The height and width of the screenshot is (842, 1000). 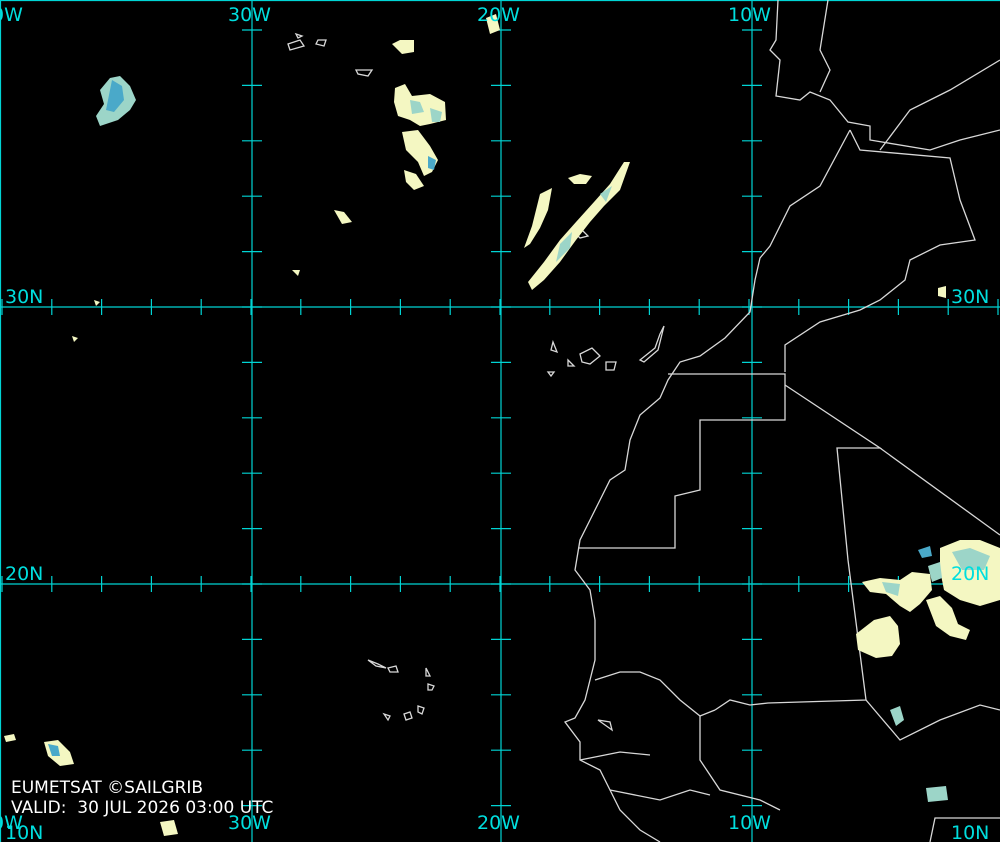 I want to click on lon-label-top-20w: 20W, so click(x=498, y=15).